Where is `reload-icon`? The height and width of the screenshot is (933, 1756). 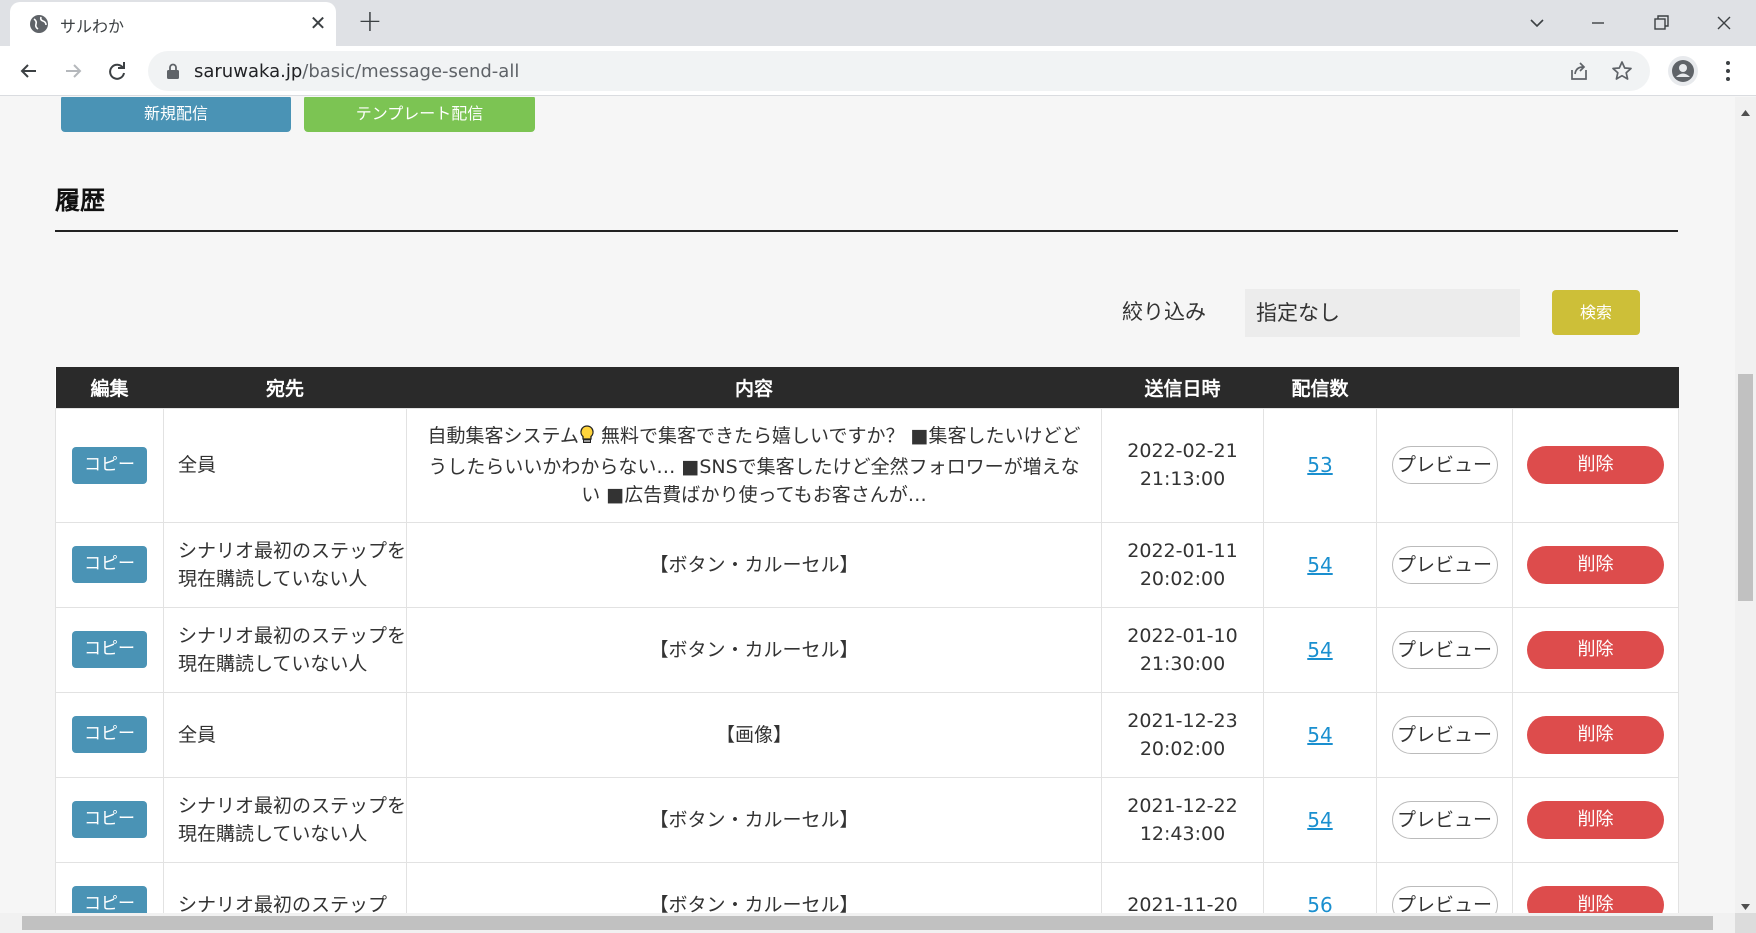 reload-icon is located at coordinates (117, 71).